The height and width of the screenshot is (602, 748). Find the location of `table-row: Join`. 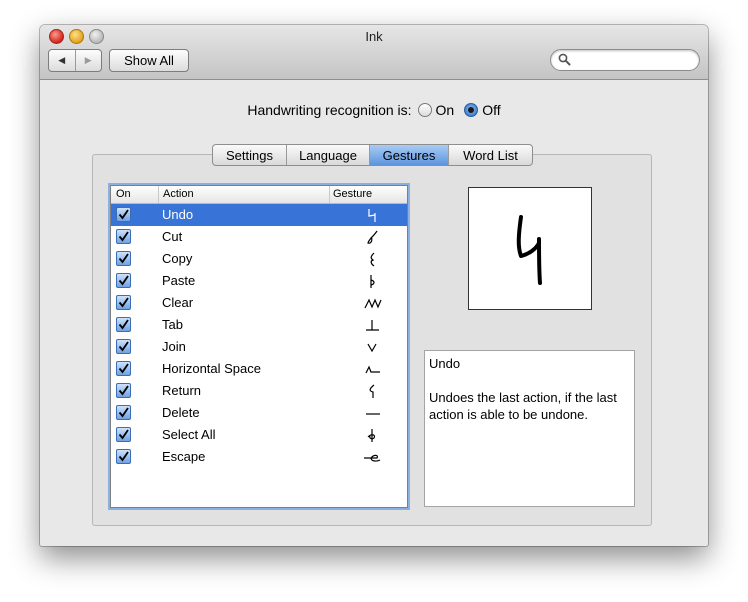

table-row: Join is located at coordinates (259, 347).